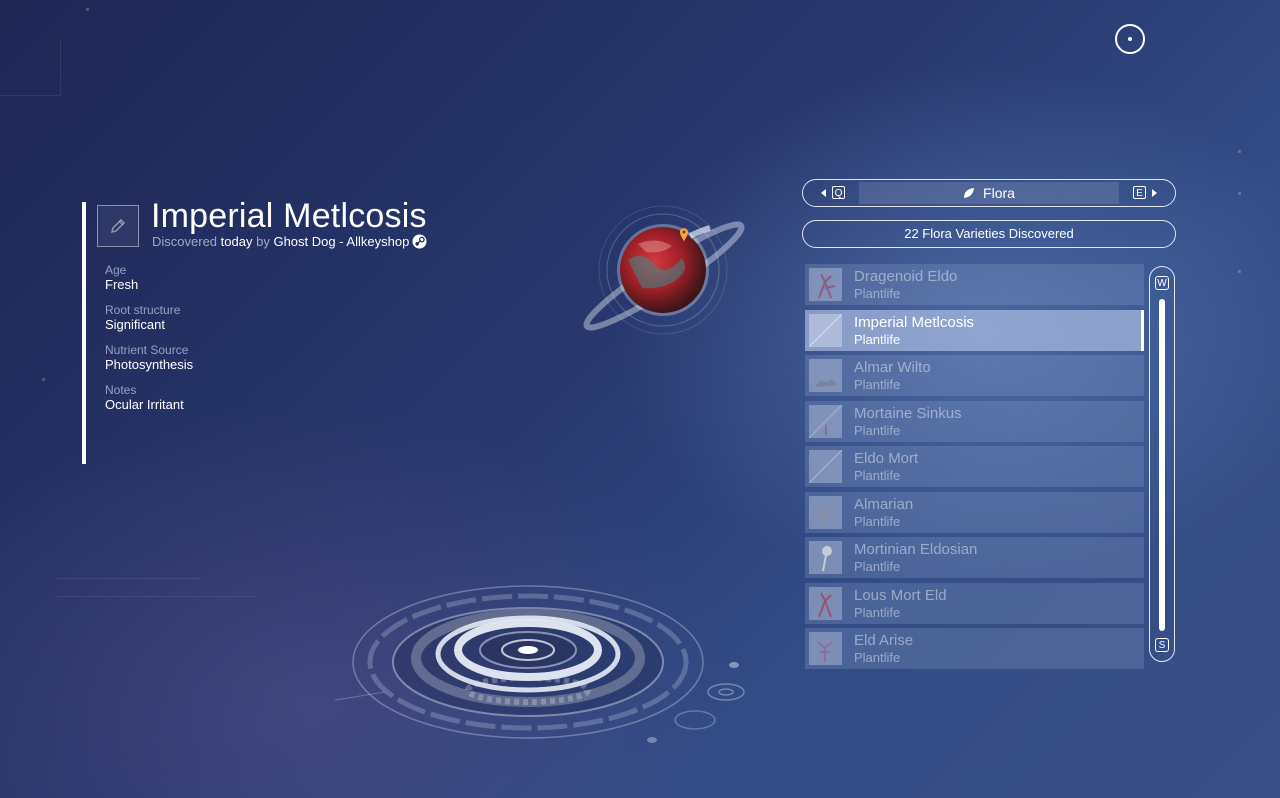  I want to click on list-scrollbar: W S, so click(1162, 464).